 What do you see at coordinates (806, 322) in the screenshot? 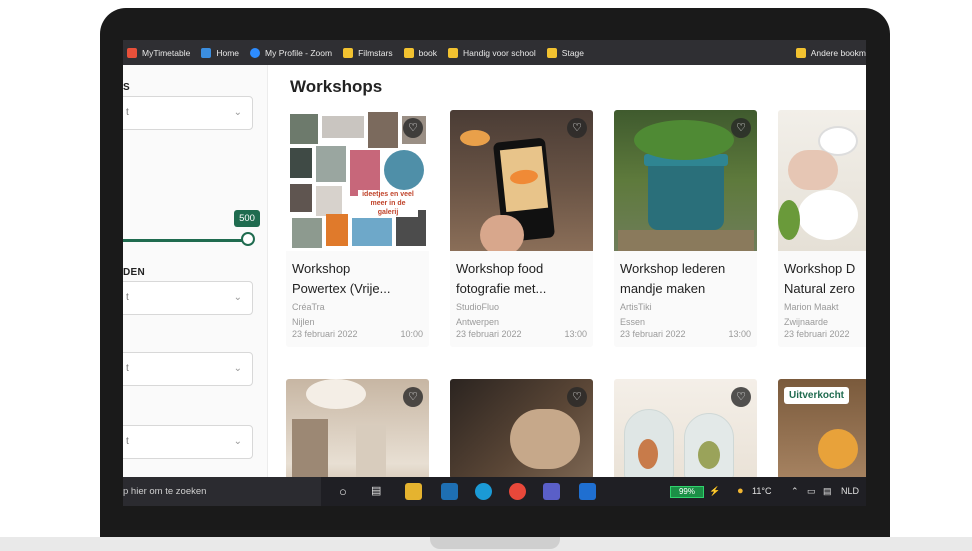
I see `workshop-city: Zwijnaarde` at bounding box center [806, 322].